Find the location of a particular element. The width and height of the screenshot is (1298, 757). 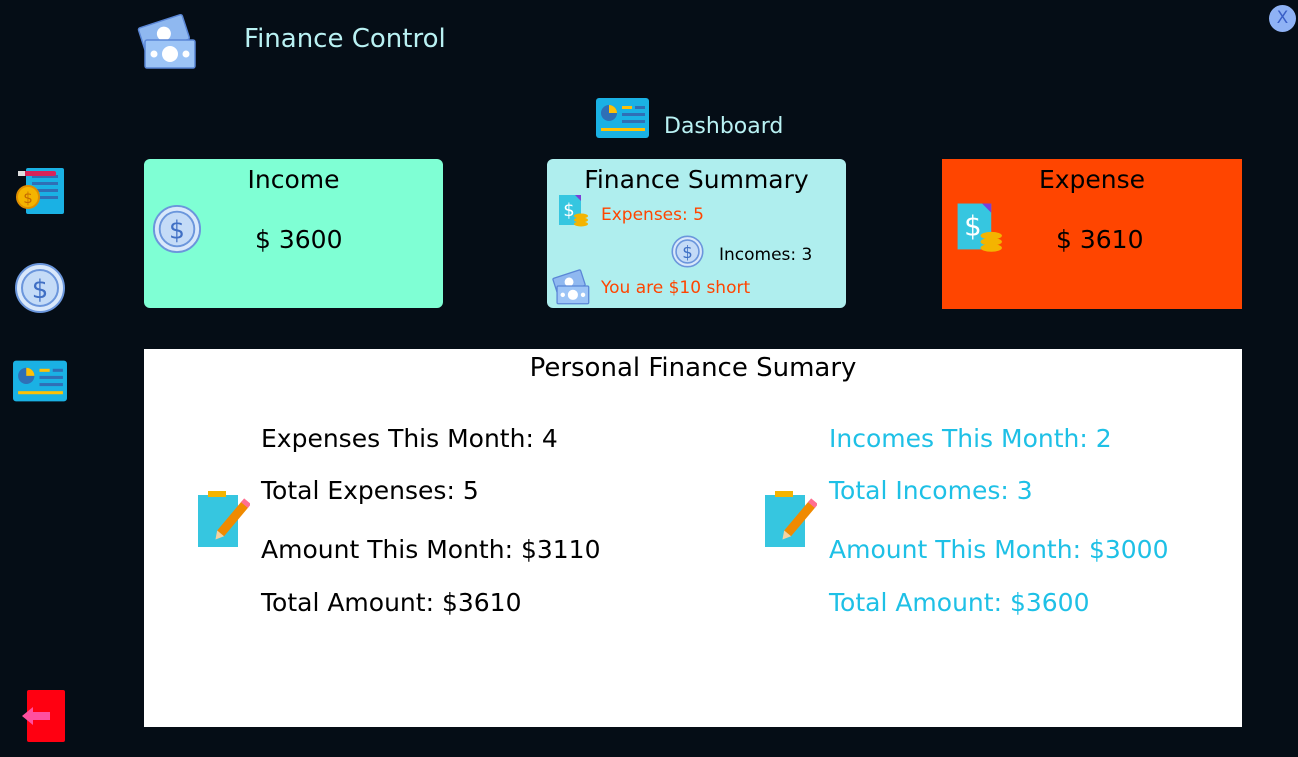

close-button: X is located at coordinates (1282, 18).